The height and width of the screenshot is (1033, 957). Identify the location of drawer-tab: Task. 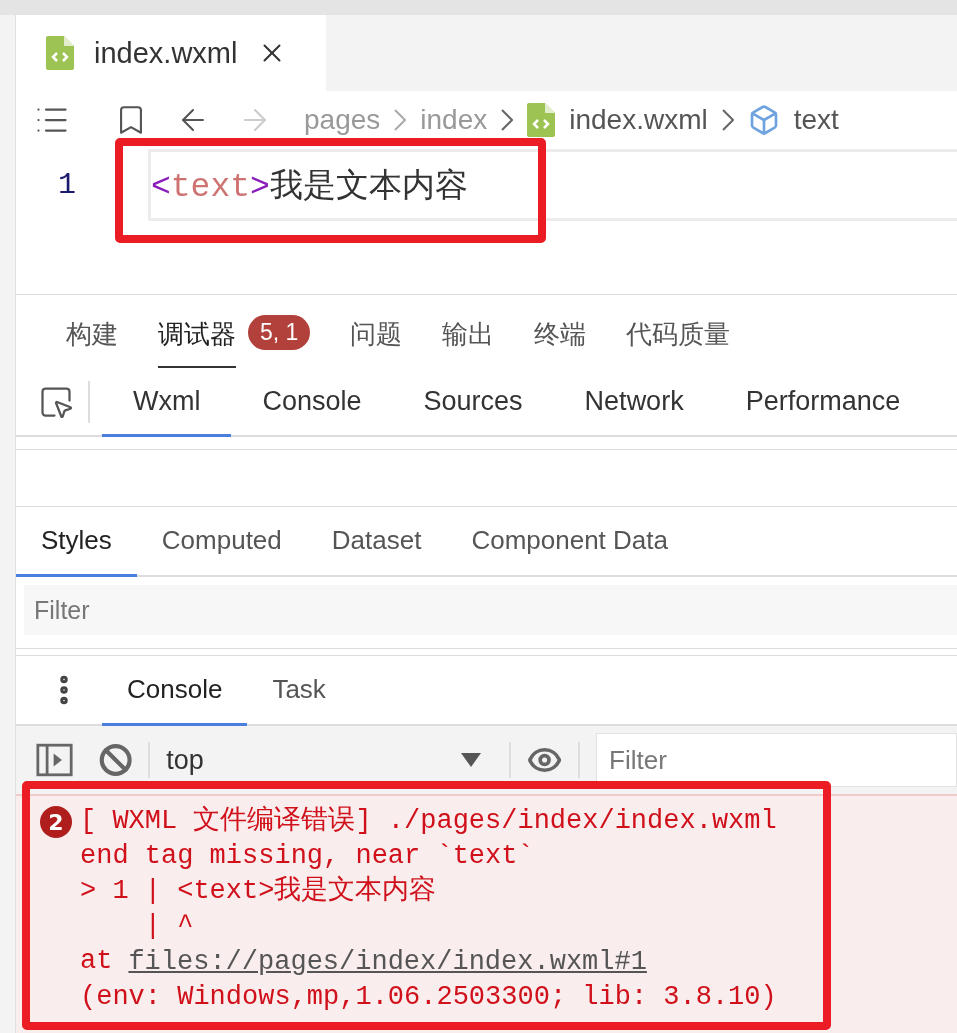
(299, 691).